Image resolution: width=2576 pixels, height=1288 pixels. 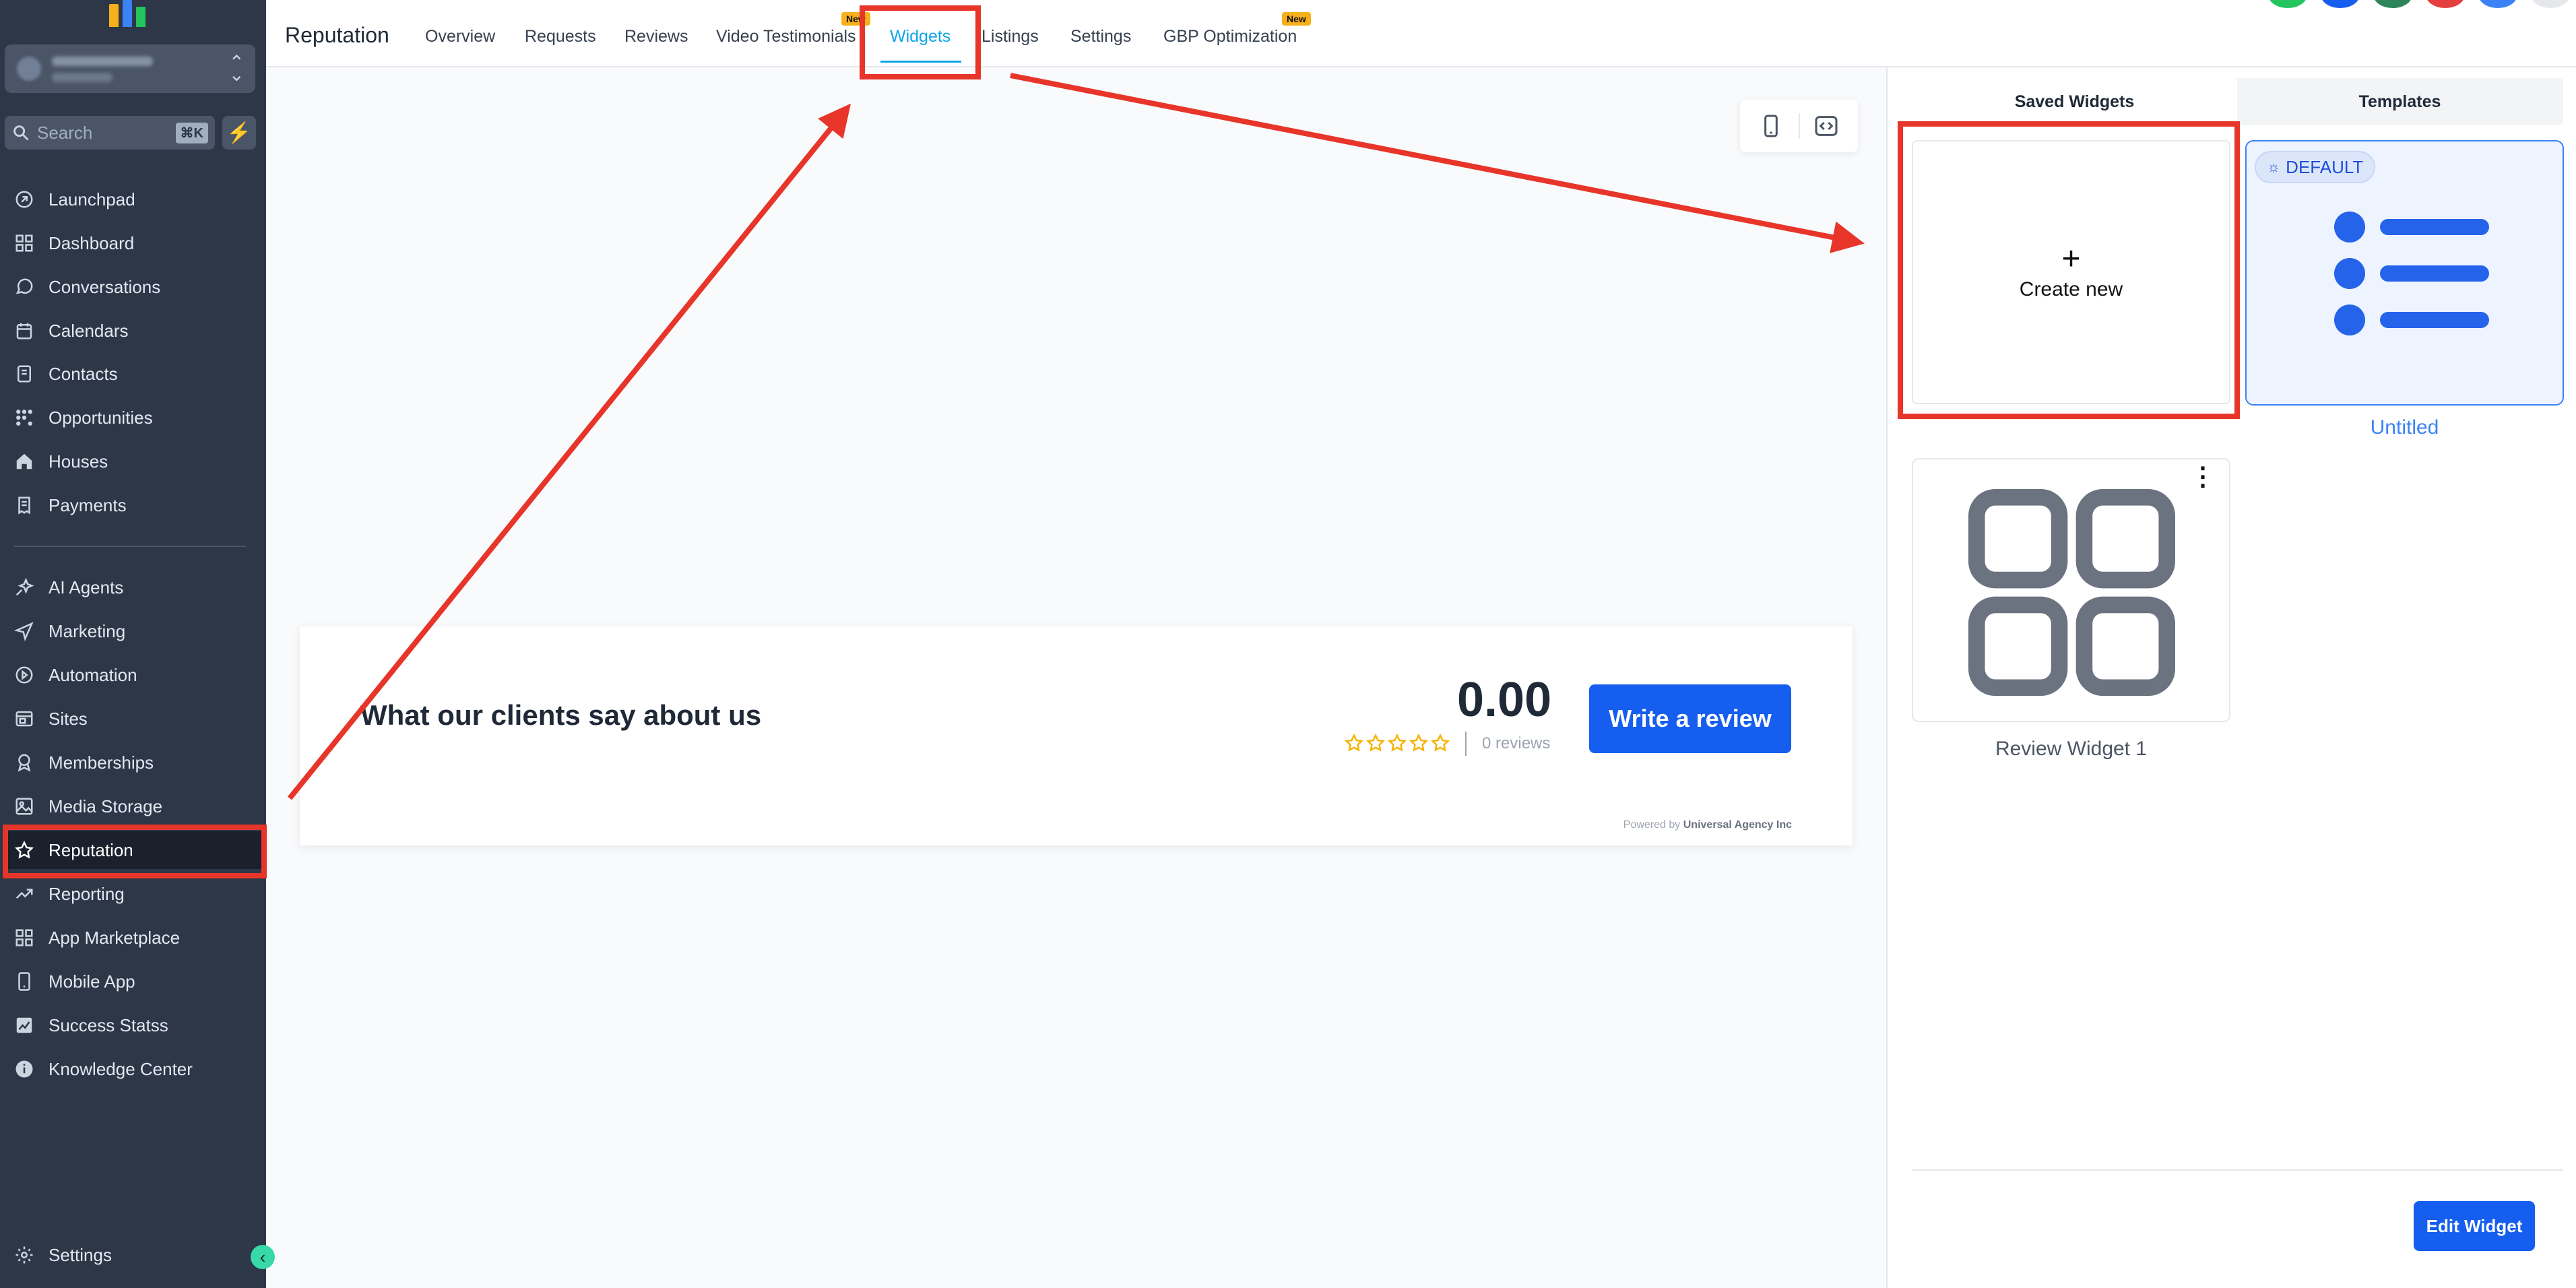 I want to click on quick-action-bolt-icon: ⚡, so click(x=239, y=133).